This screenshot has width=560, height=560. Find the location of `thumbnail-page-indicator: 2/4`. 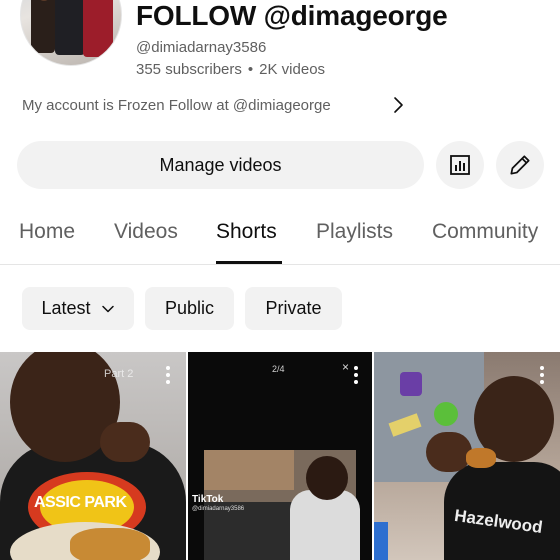

thumbnail-page-indicator: 2/4 is located at coordinates (278, 369).